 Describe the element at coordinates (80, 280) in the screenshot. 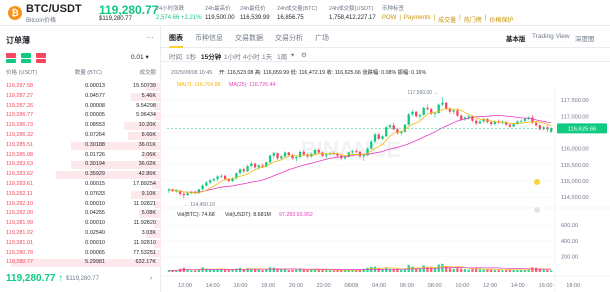

I see `order-book-last: 119,280.77 ↑ $119,280.77 ›` at that location.